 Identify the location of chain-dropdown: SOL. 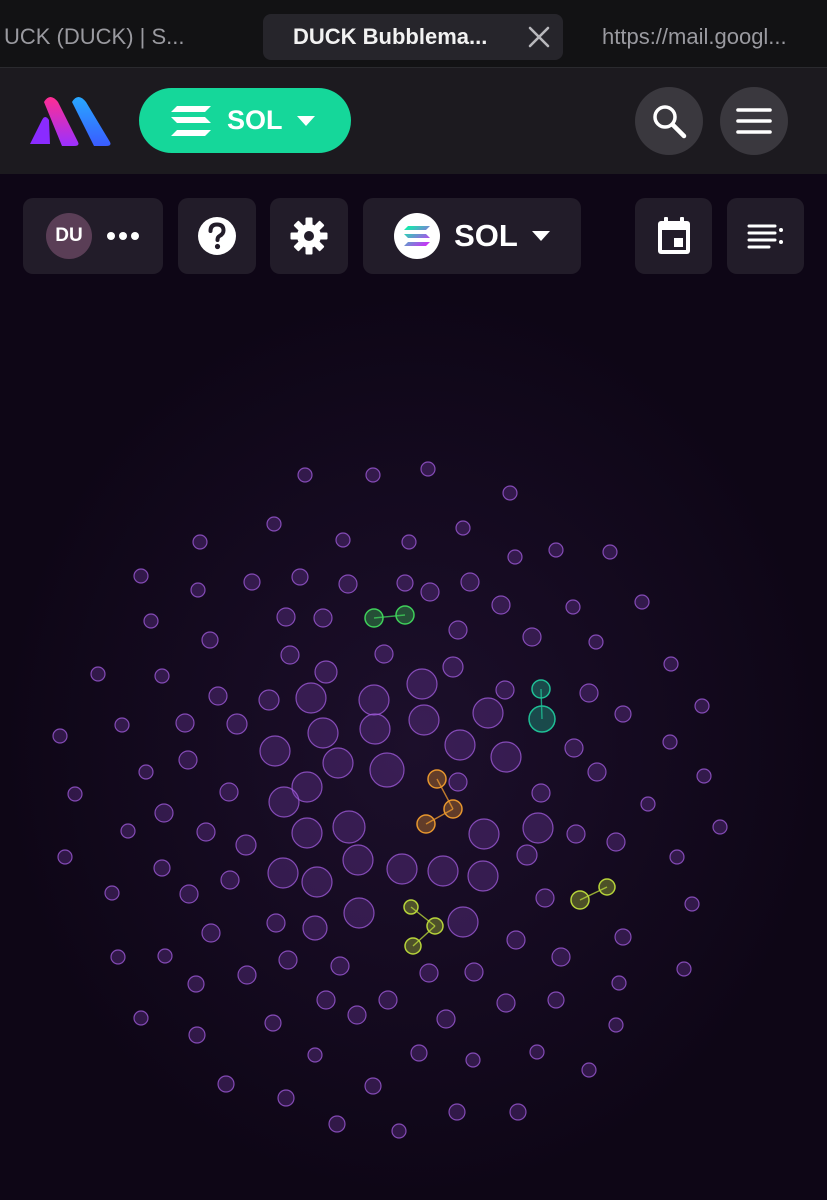
(472, 236).